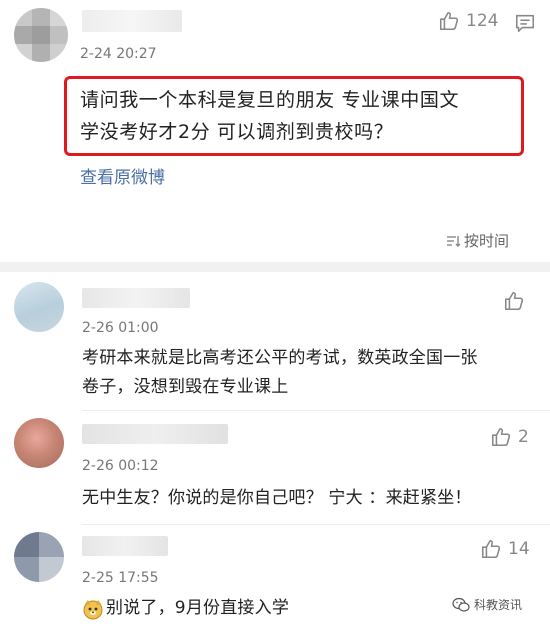  Describe the element at coordinates (498, 605) in the screenshot. I see `watermark-text: 科教资讯` at that location.